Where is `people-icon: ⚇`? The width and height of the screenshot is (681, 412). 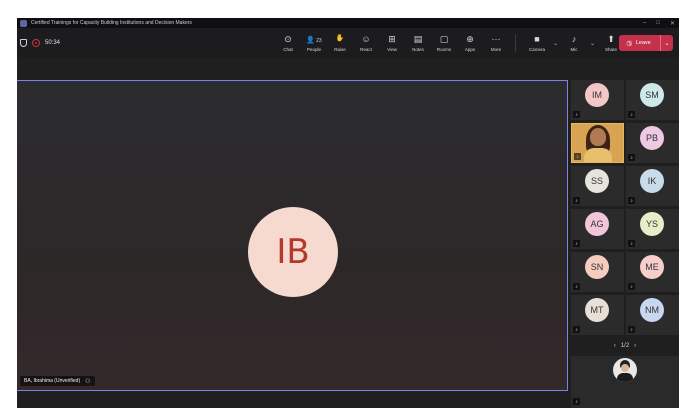 people-icon: ⚇ is located at coordinates (88, 381).